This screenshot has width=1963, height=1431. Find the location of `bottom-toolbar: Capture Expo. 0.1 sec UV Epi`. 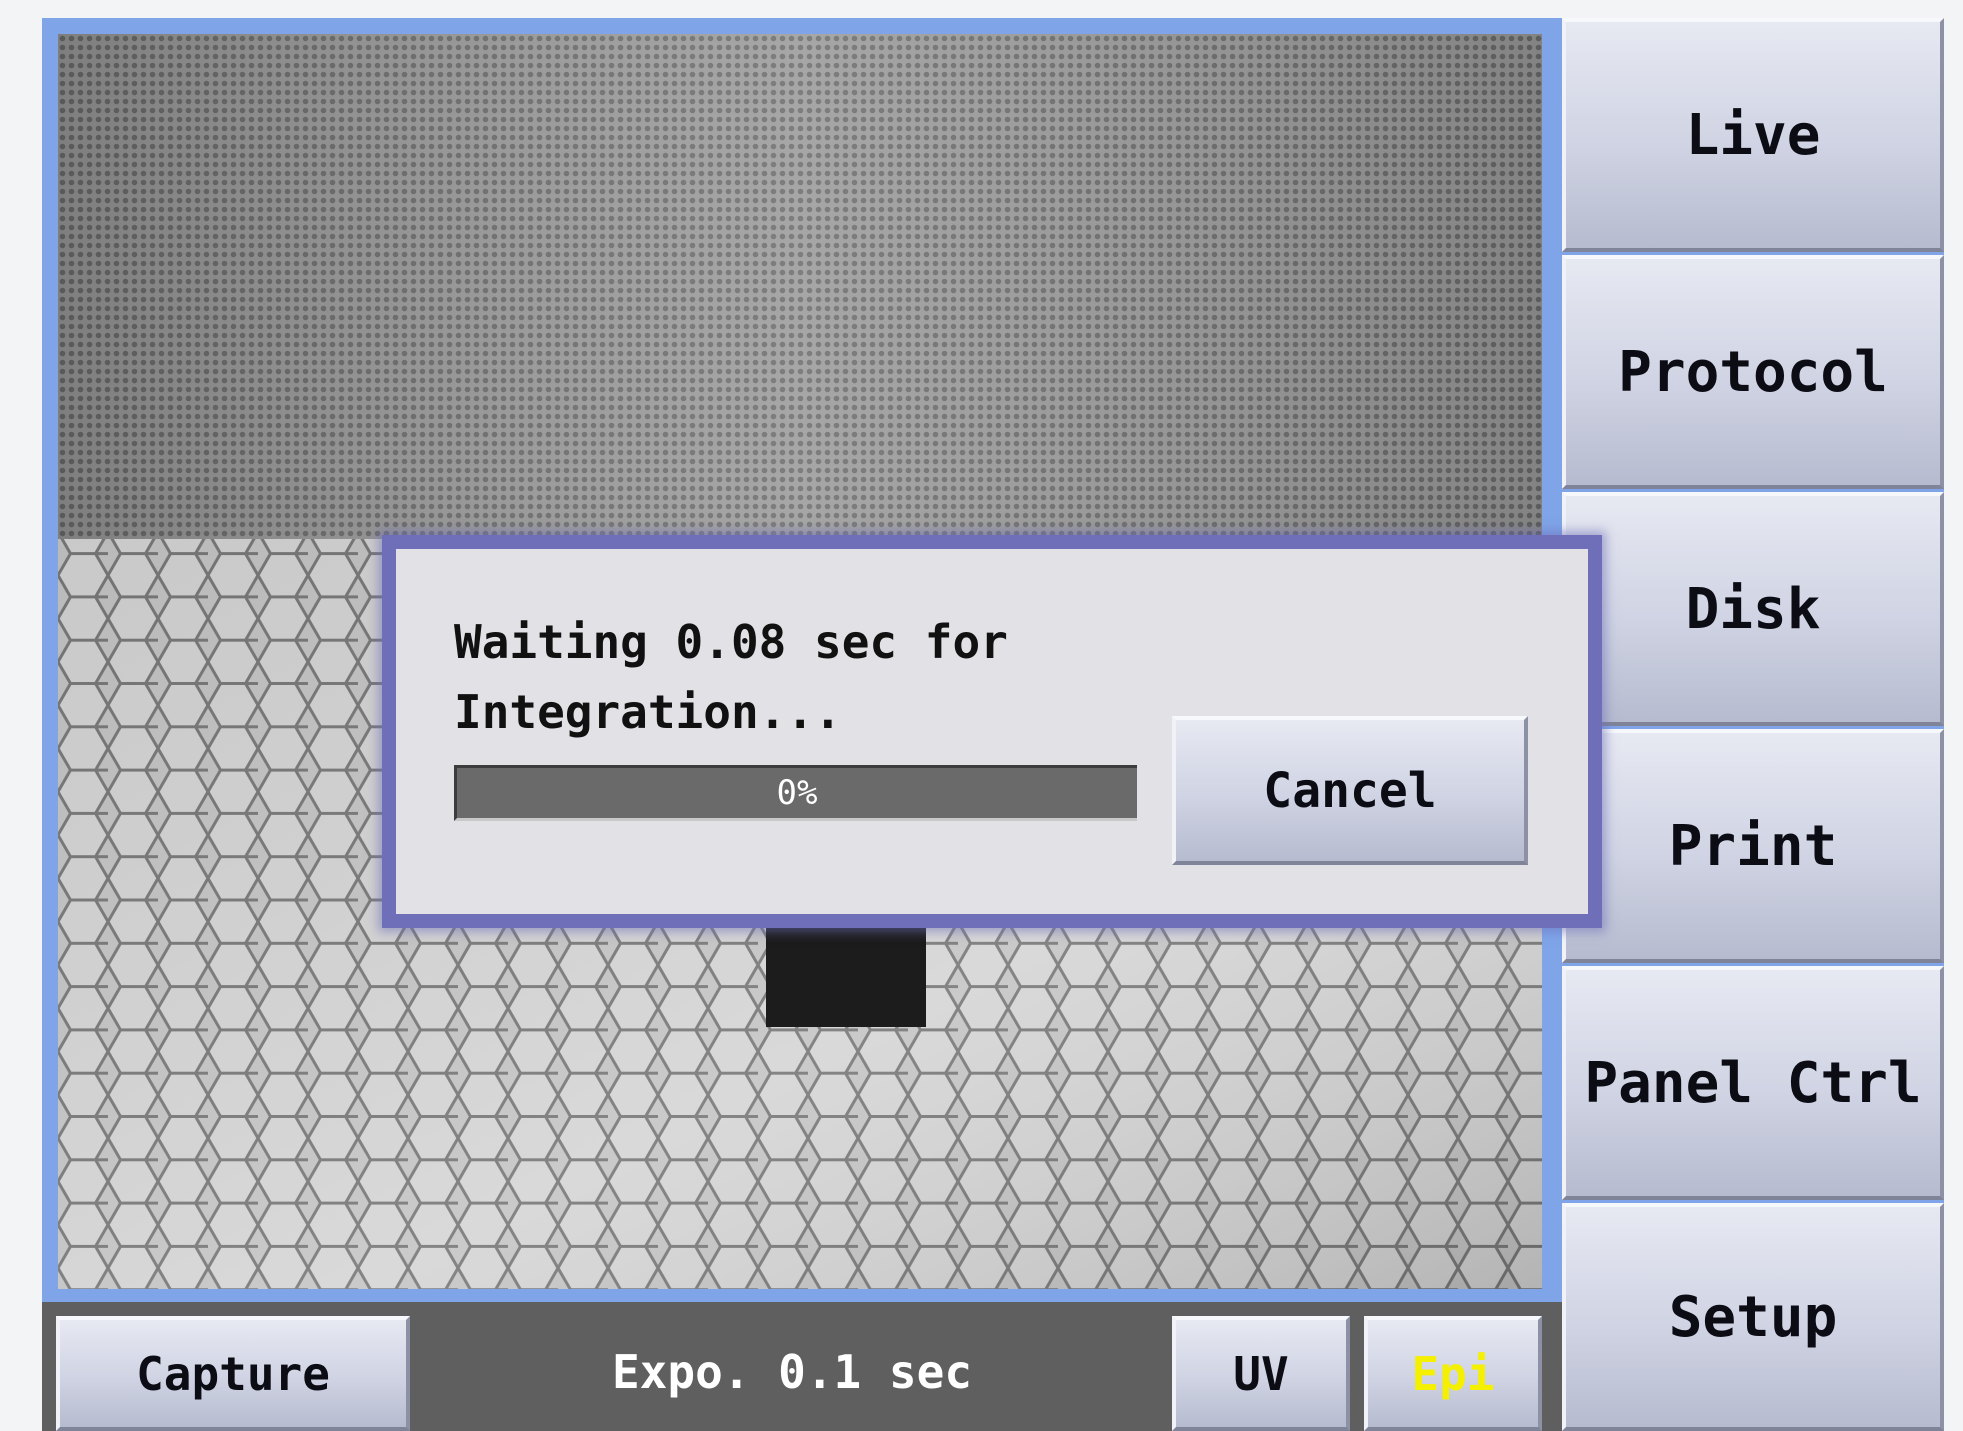

bottom-toolbar: Capture Expo. 0.1 sec UV Epi is located at coordinates (802, 1364).